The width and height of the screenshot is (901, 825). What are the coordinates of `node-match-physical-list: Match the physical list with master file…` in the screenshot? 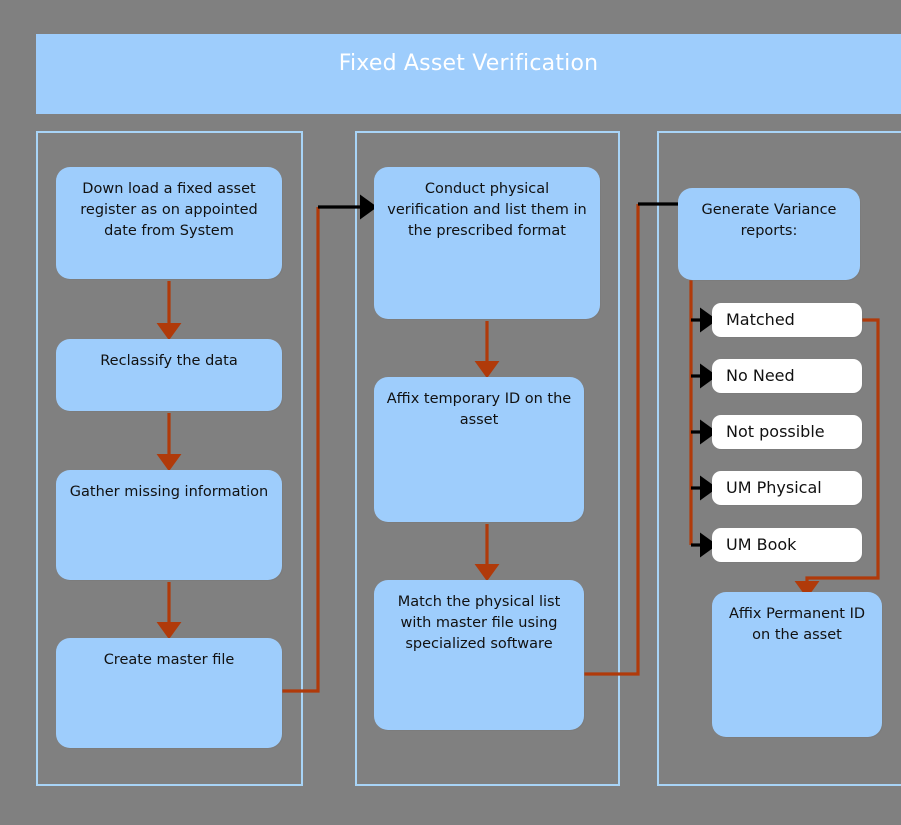 It's located at (479, 655).